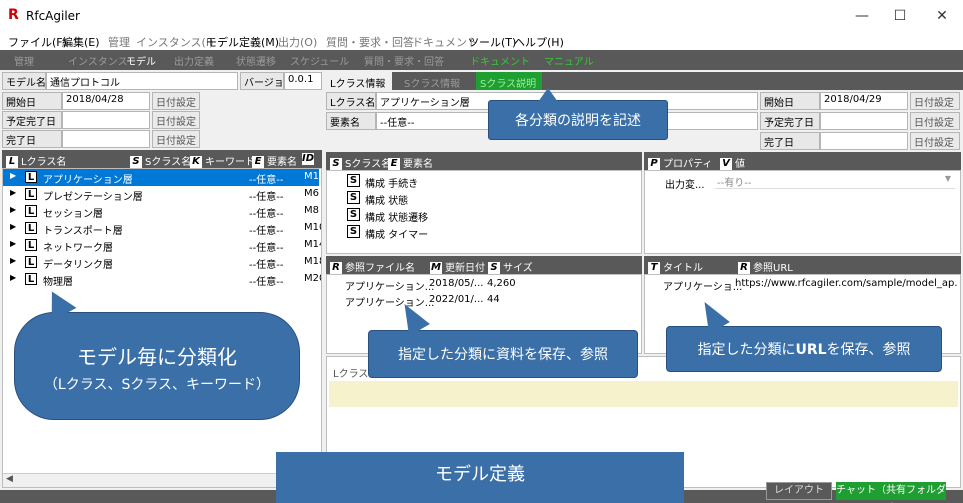 This screenshot has width=963, height=503. What do you see at coordinates (106, 101) in the screenshot?
I see `start-date-input: 2018/04/28` at bounding box center [106, 101].